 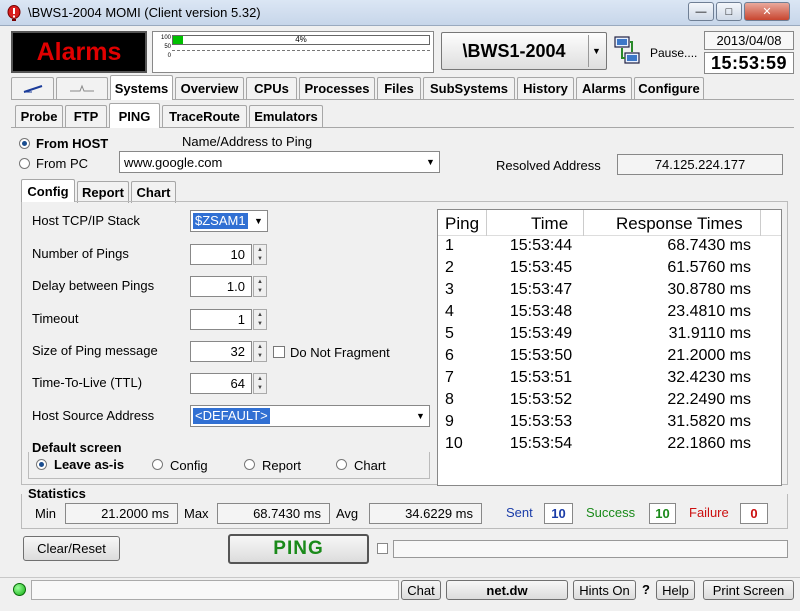 What do you see at coordinates (701, 11) in the screenshot?
I see `minimize-button: —` at bounding box center [701, 11].